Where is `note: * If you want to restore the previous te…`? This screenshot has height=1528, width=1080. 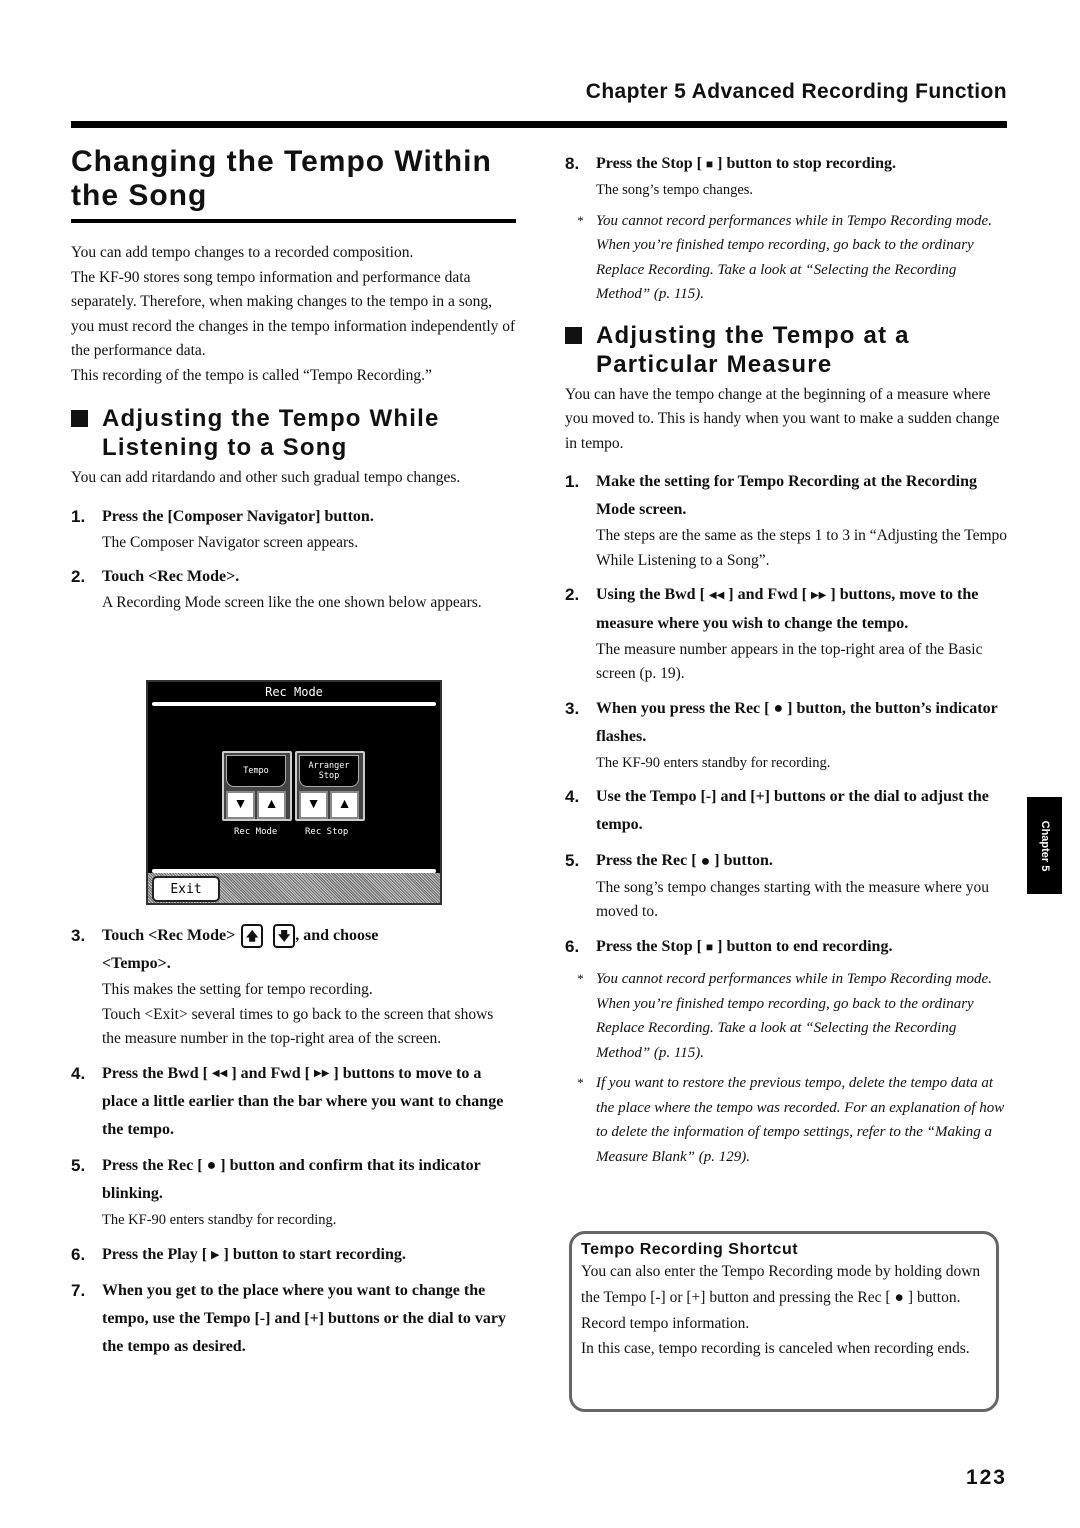 note: * If you want to restore the previous te… is located at coordinates (786, 1120).